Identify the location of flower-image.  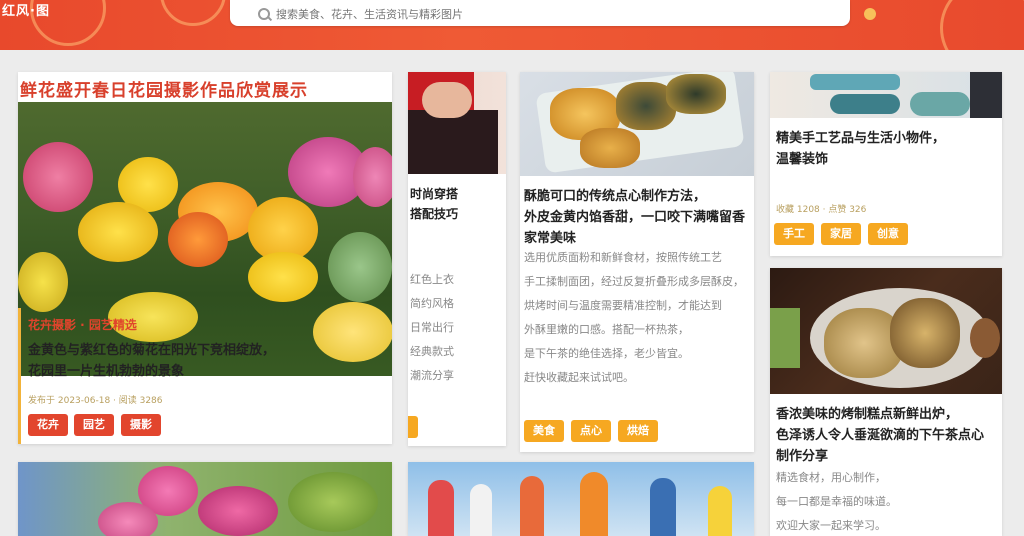
(205, 499).